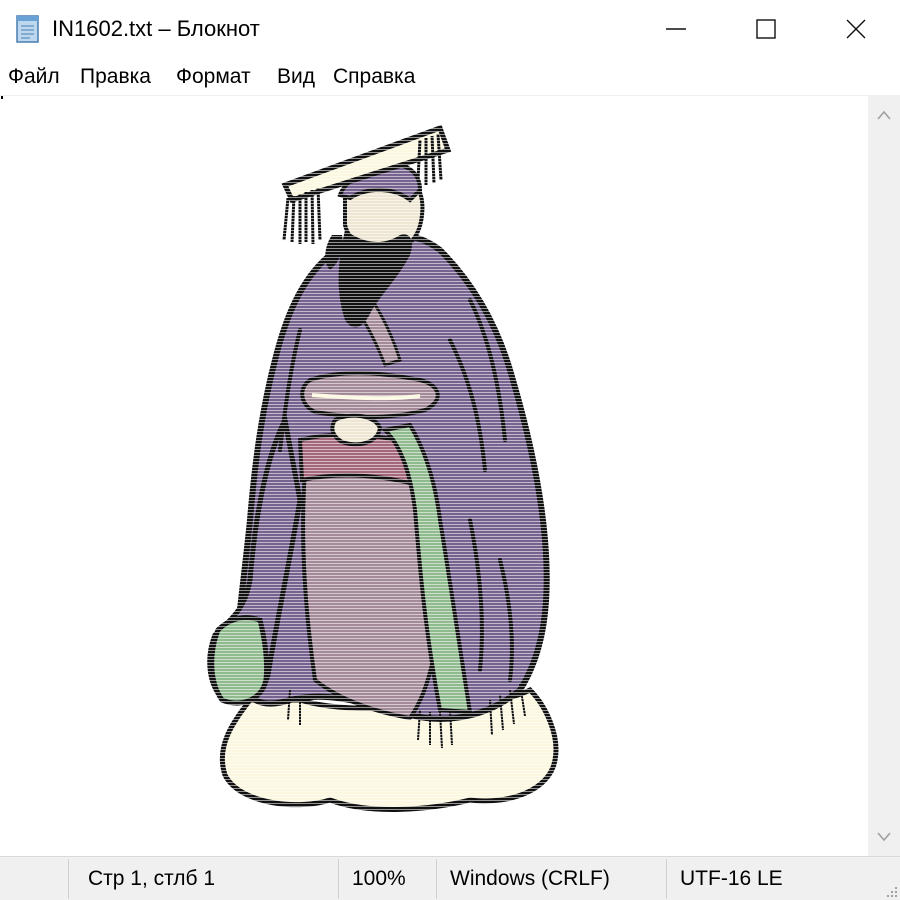 This screenshot has height=900, width=900. Describe the element at coordinates (450, 77) in the screenshot. I see `menu-bar: Файл Правка Формат Вид Справка` at that location.